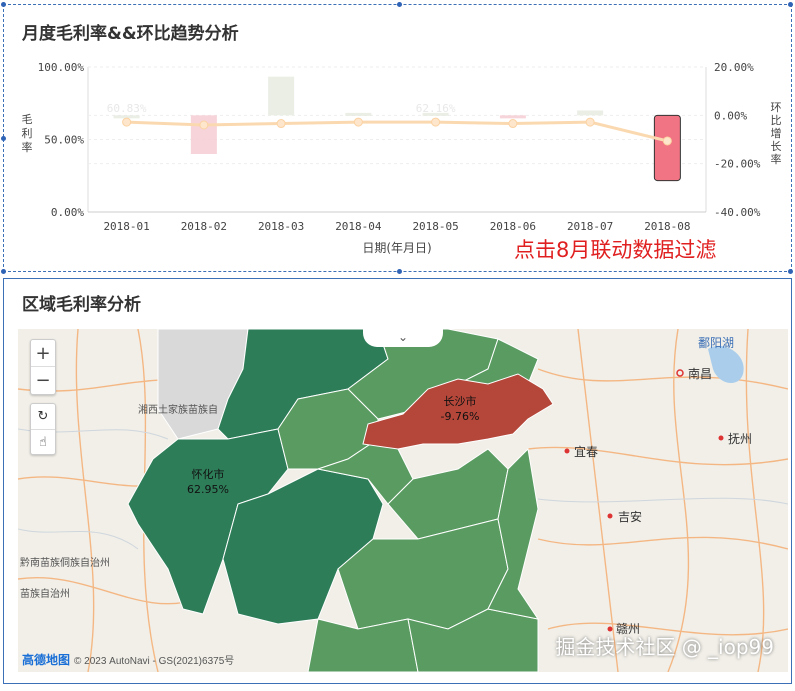  What do you see at coordinates (436, 108) in the screenshot?
I see `data-label: 62.16%` at bounding box center [436, 108].